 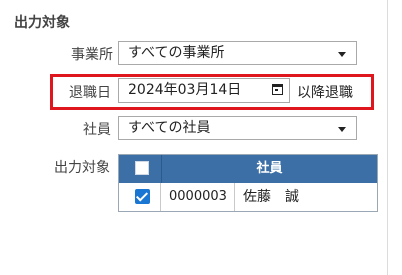 I want to click on calendar-icon, so click(x=277, y=89).